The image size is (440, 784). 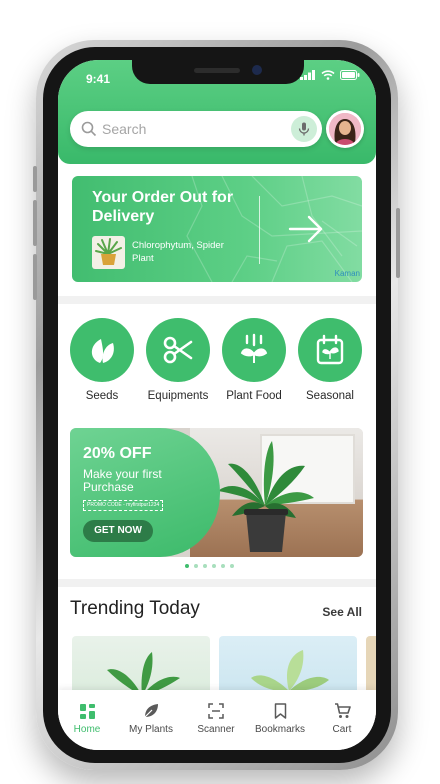 I want to click on power-button, so click(x=398, y=243).